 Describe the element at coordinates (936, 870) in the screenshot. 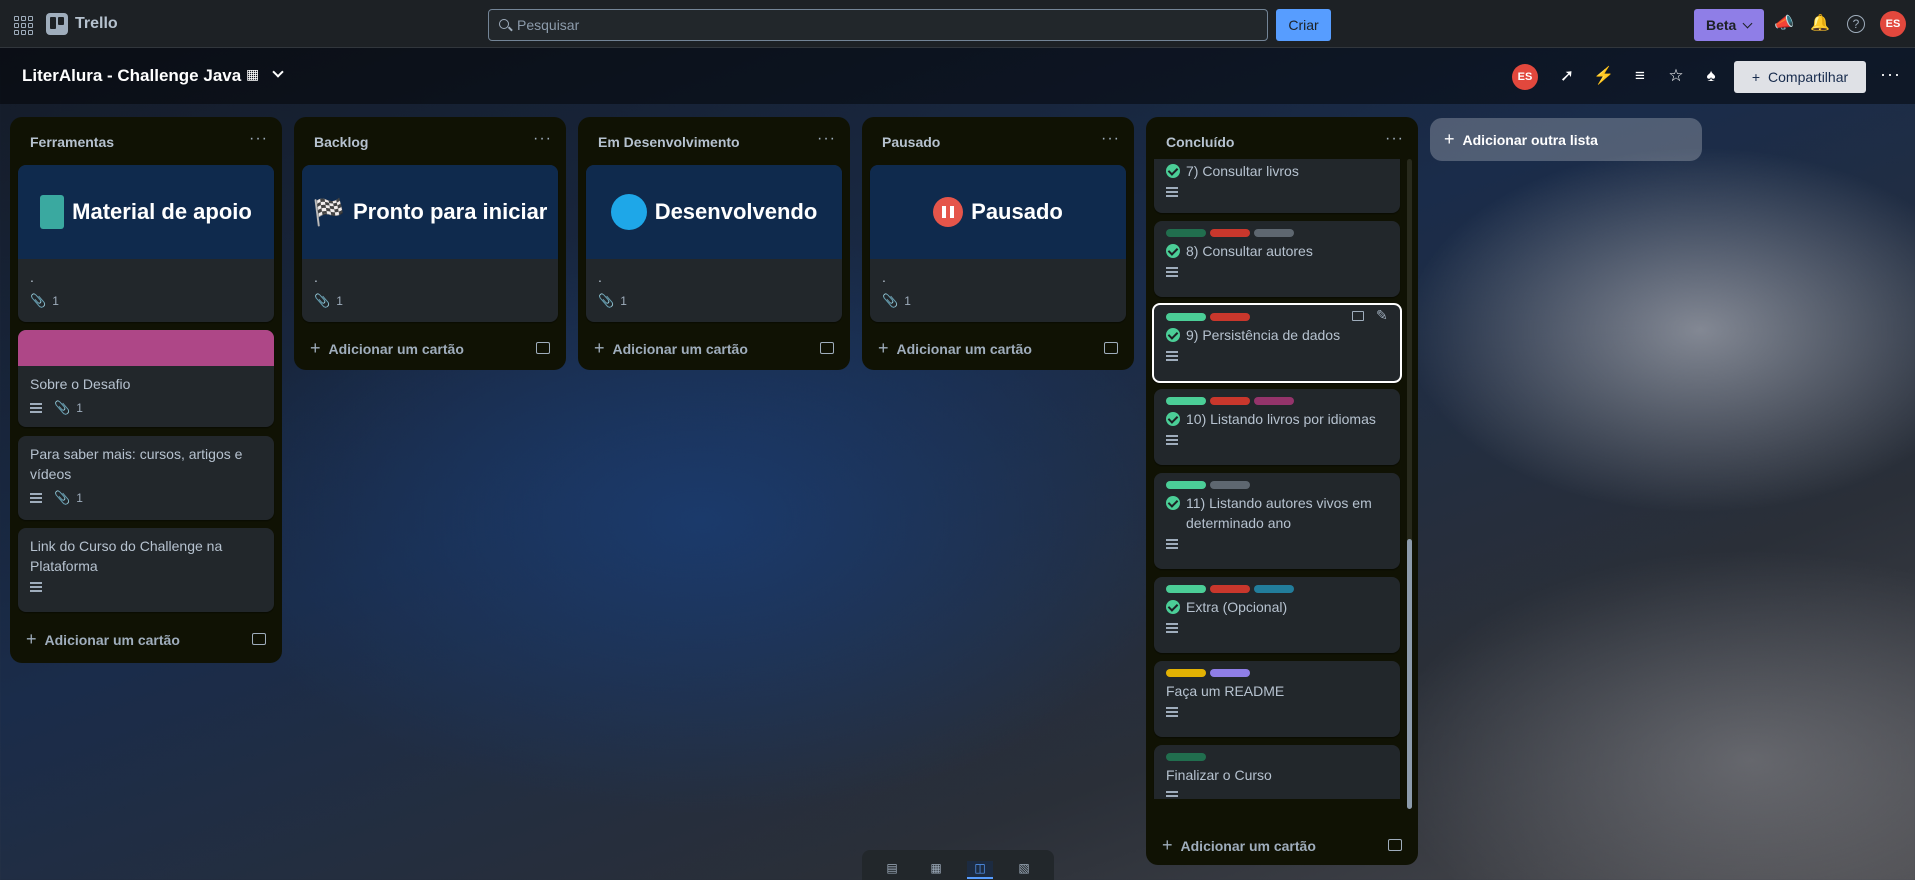

I see `calendar-view-icon: ▦` at that location.